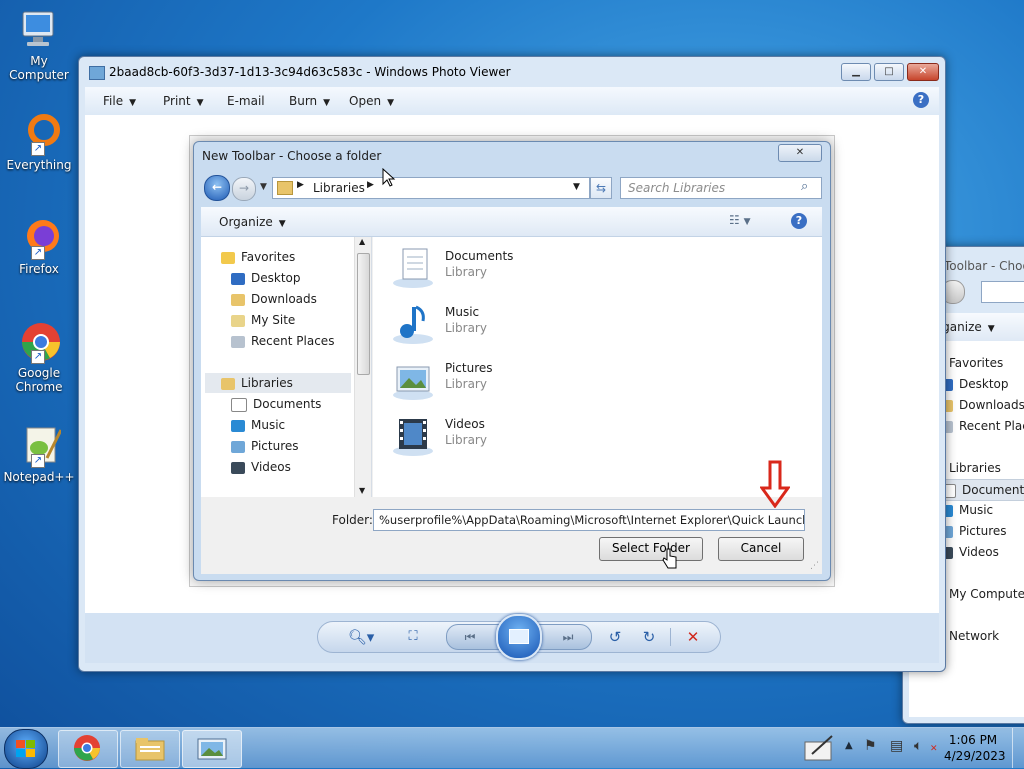  Describe the element at coordinates (217, 188) in the screenshot. I see `back-button: ←` at that location.